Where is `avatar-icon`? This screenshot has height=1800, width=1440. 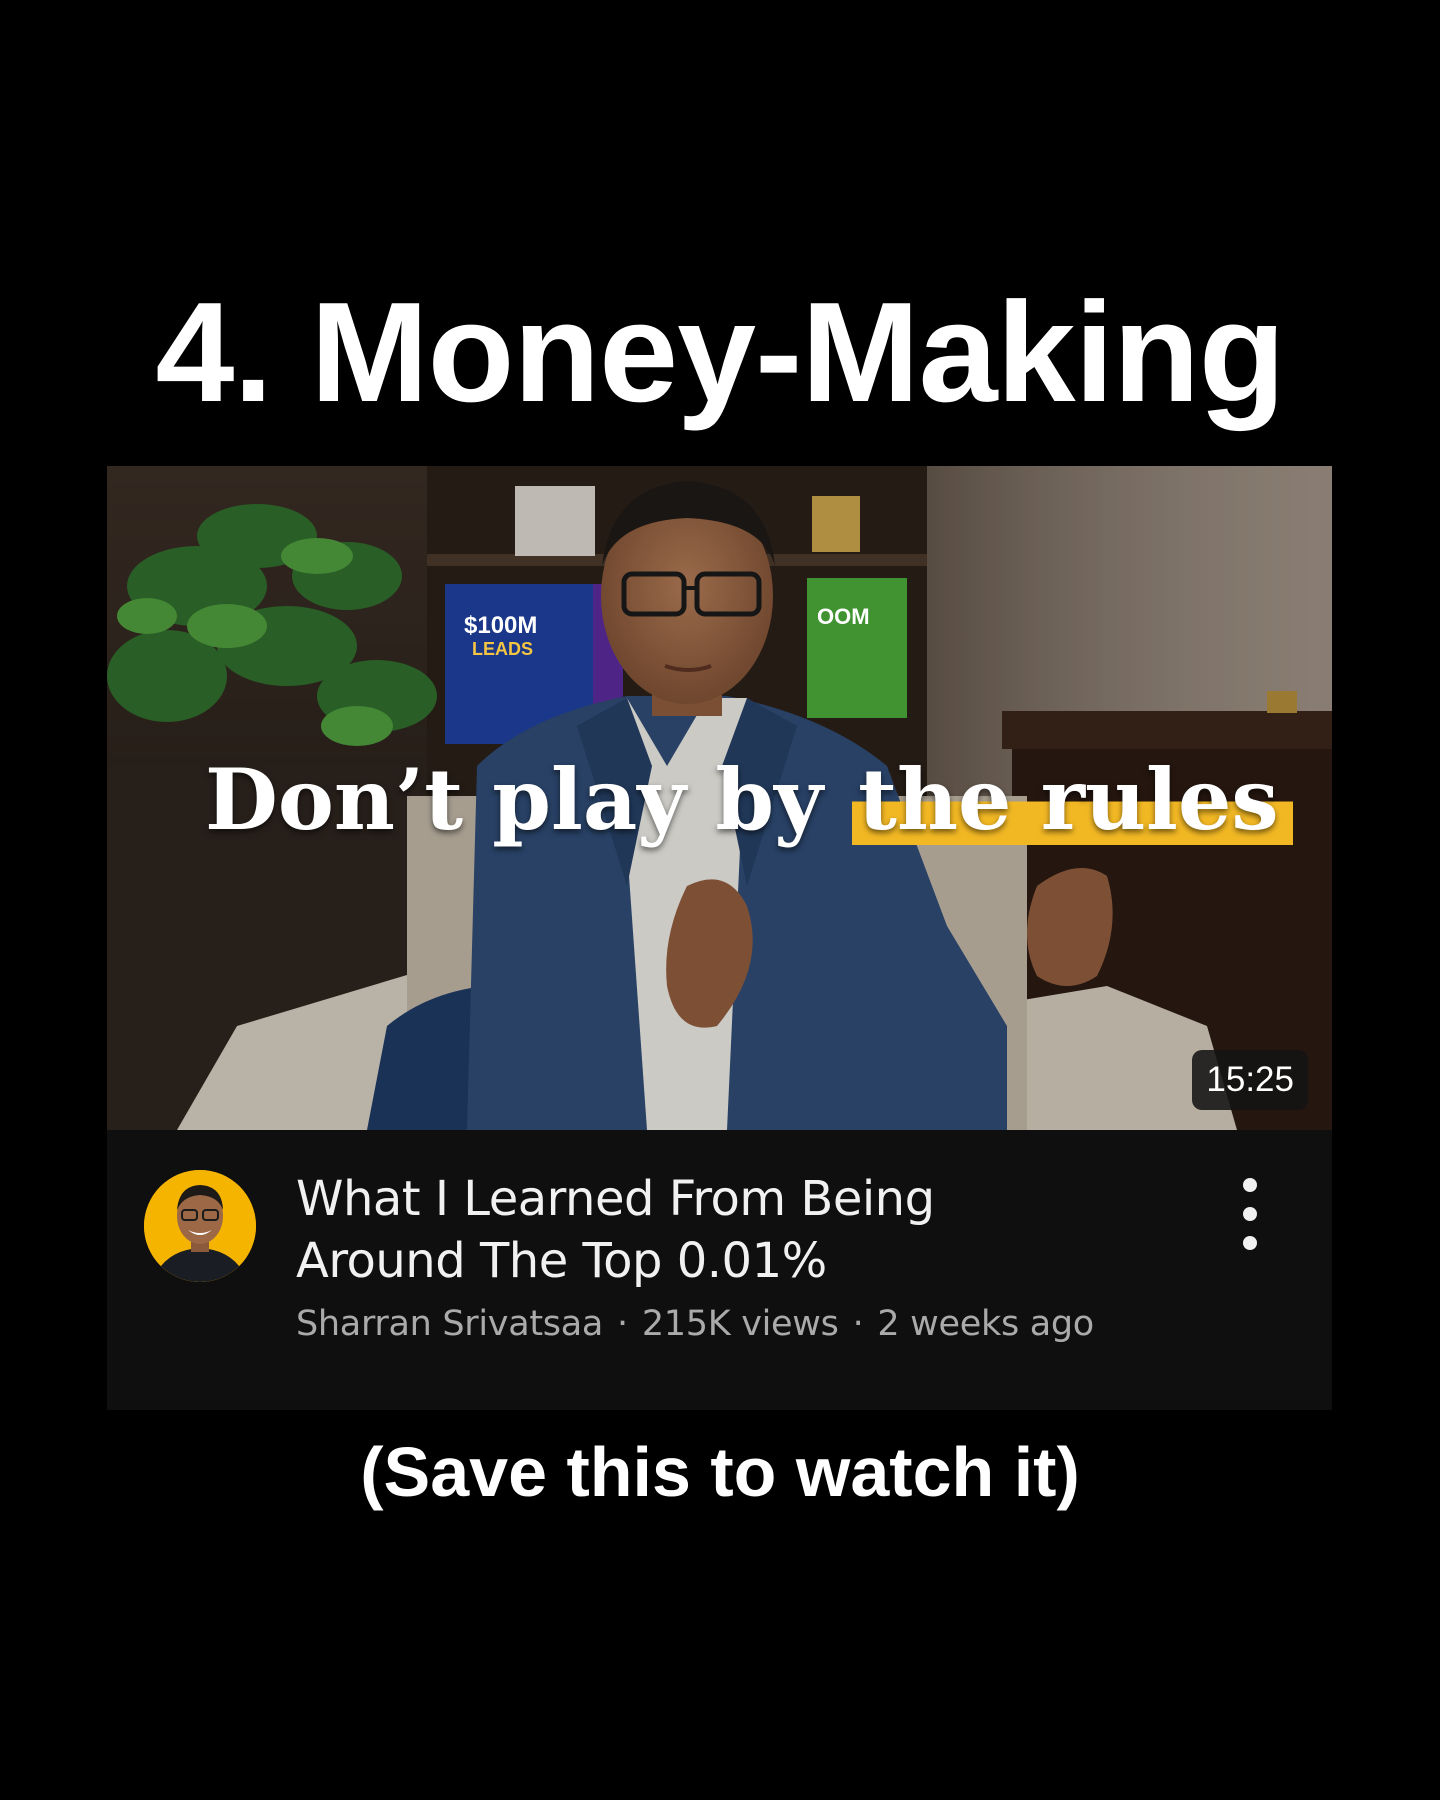
avatar-icon is located at coordinates (200, 1226).